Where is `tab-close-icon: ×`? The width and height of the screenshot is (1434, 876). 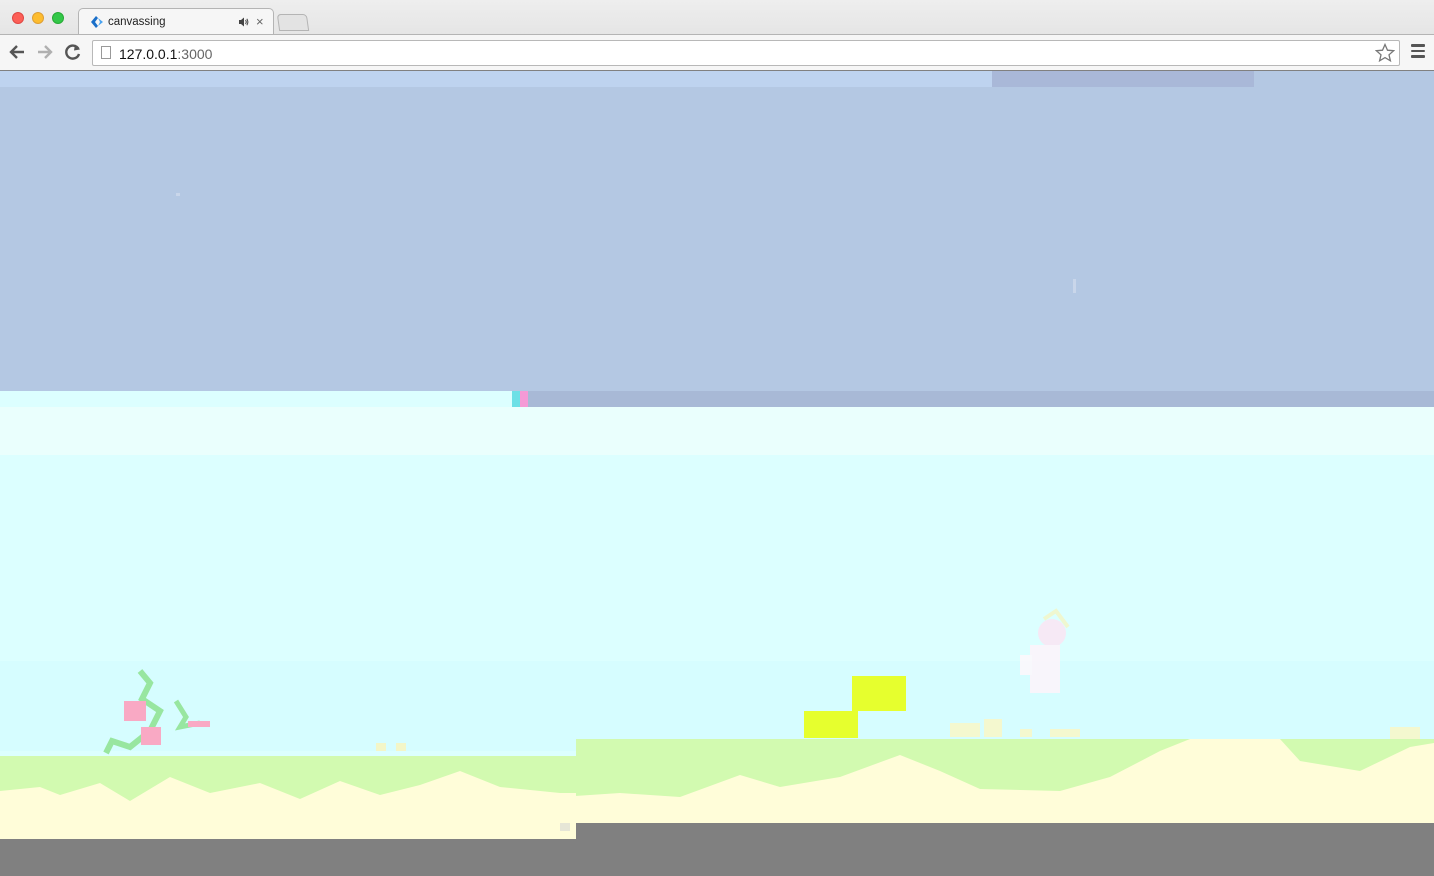
tab-close-icon: × is located at coordinates (260, 21).